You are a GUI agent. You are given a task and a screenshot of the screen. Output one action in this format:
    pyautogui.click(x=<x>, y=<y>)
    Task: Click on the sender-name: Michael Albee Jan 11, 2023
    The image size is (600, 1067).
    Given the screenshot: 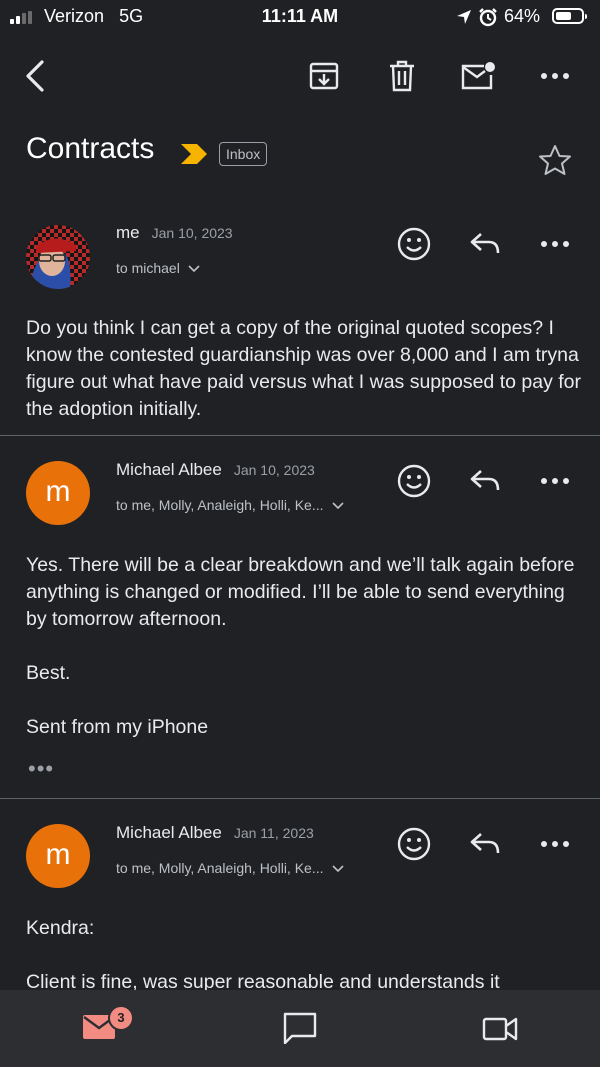 What is the action you would take?
    pyautogui.click(x=215, y=832)
    